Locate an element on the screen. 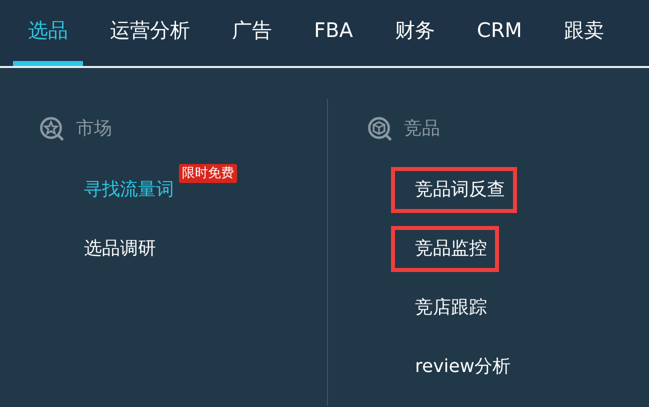 This screenshot has width=649, height=407. menu-item: review分析 is located at coordinates (457, 367).